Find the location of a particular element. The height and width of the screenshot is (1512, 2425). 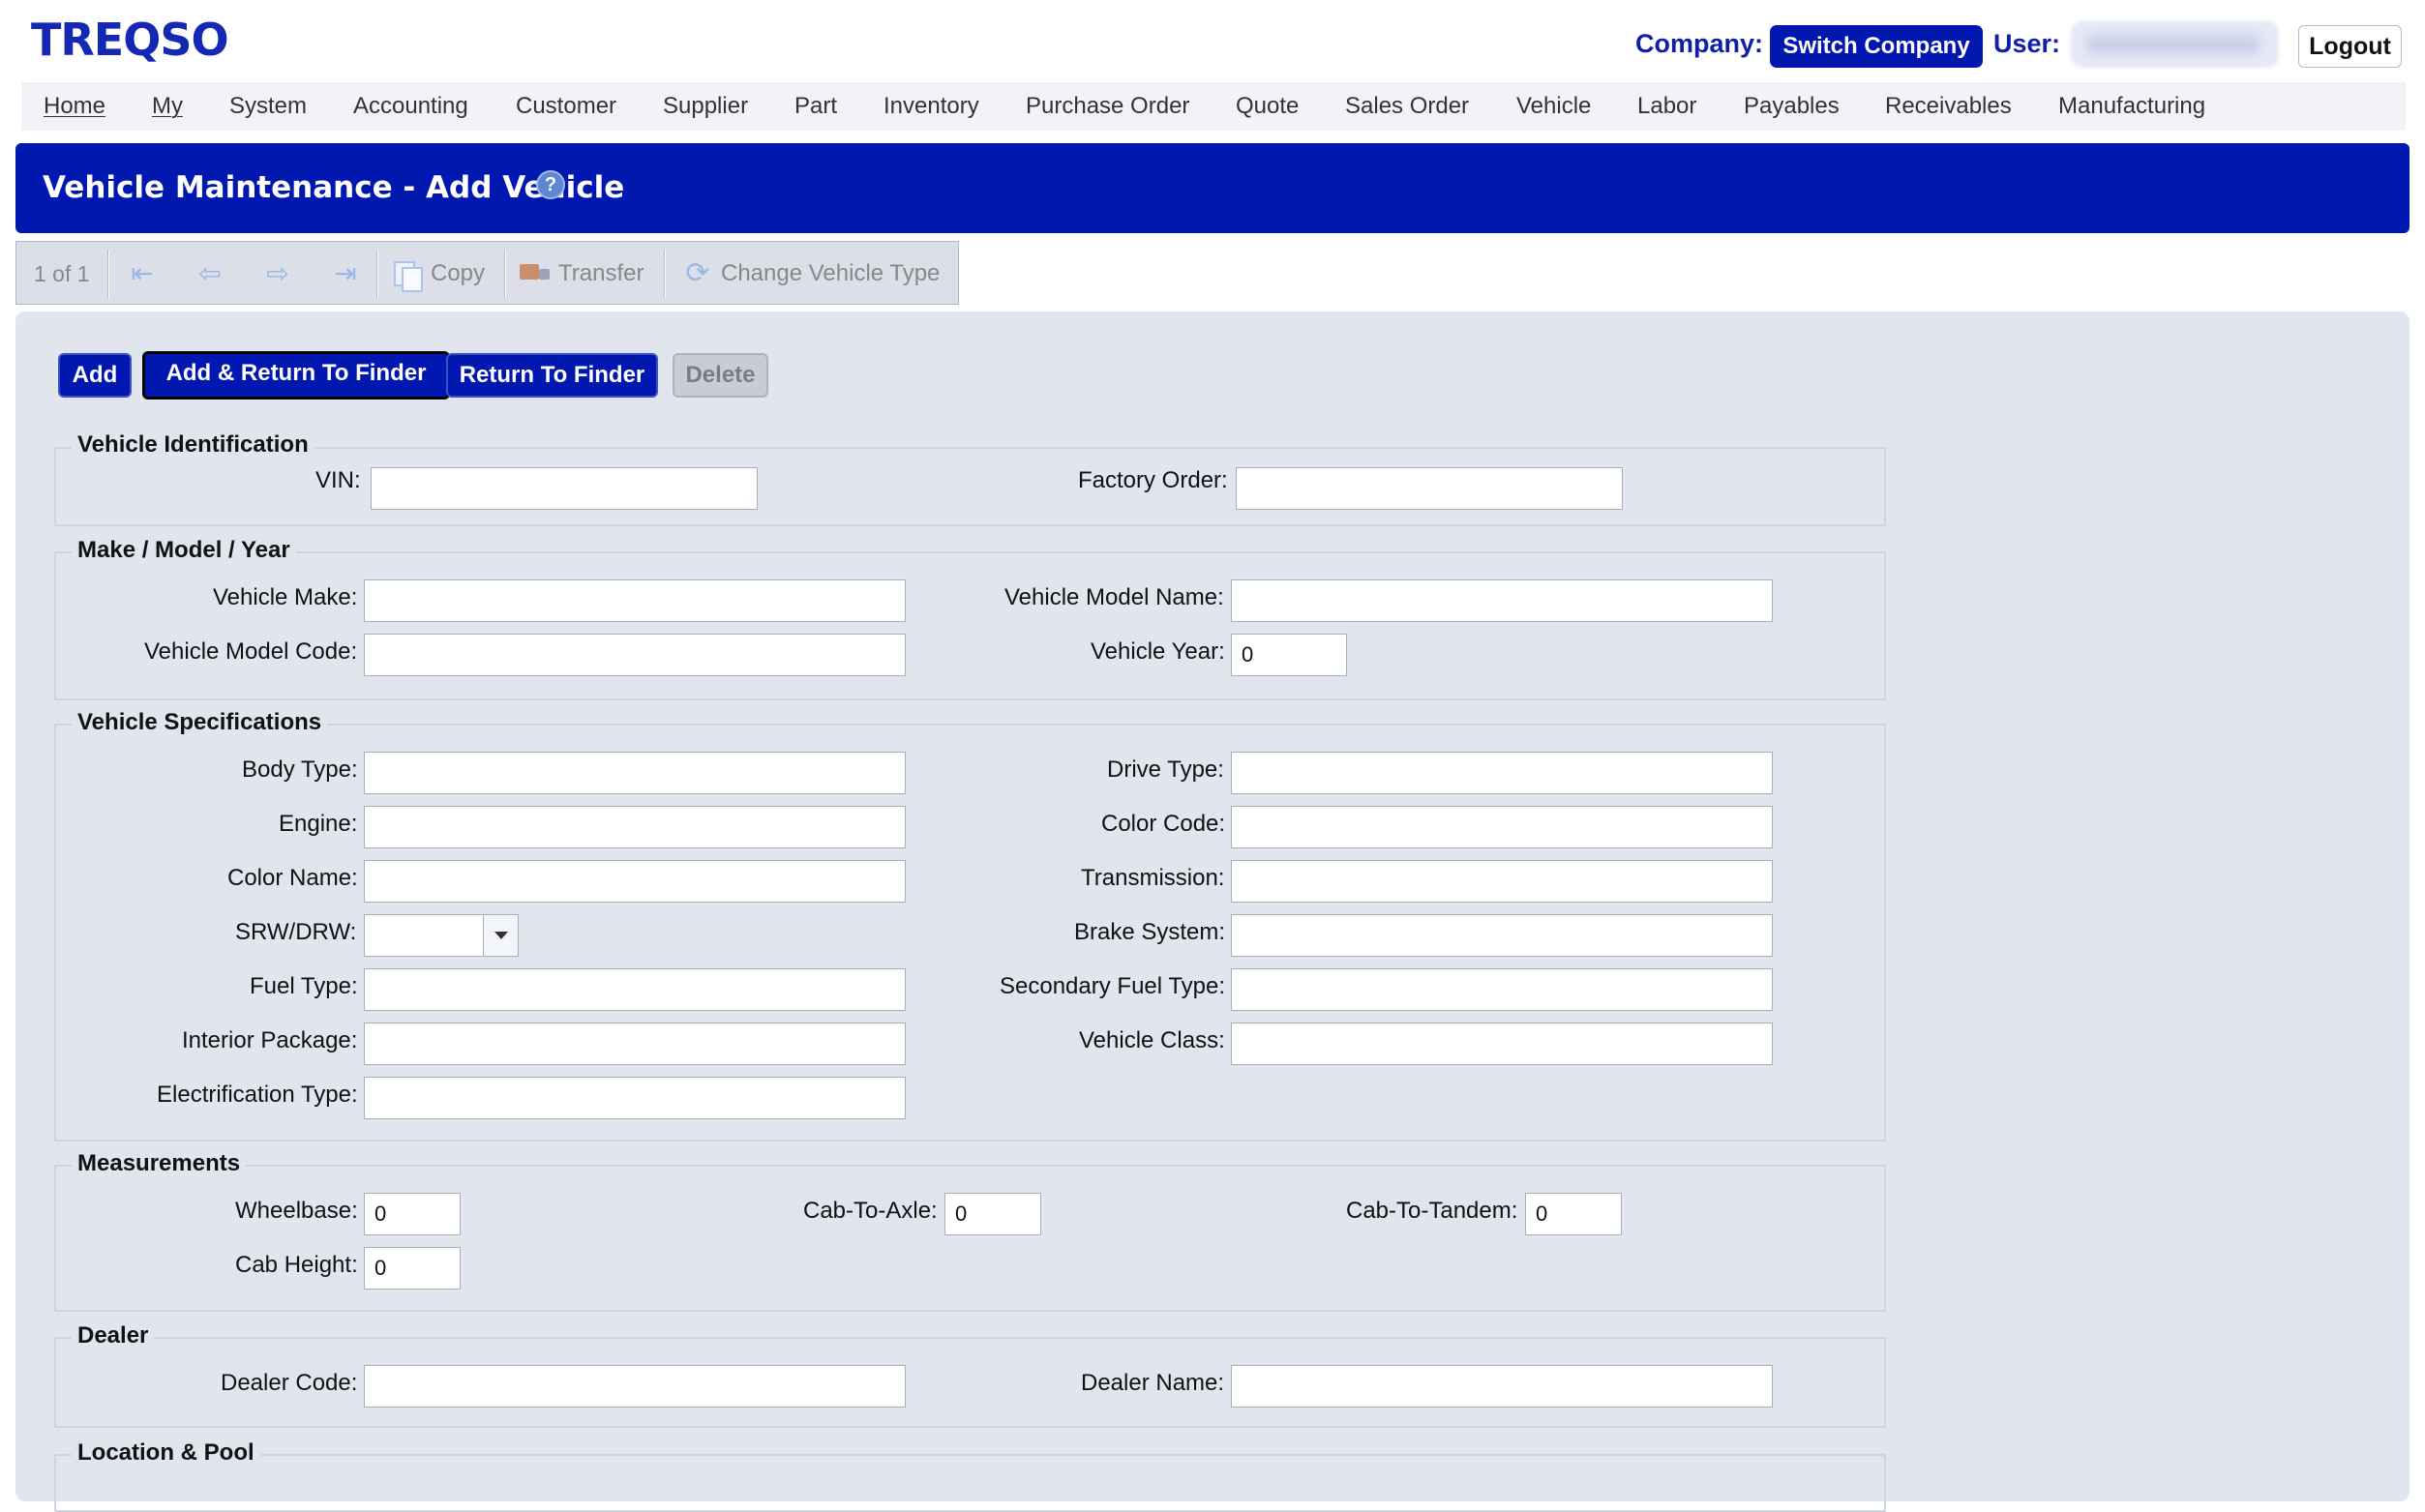

body-type-input is located at coordinates (635, 773).